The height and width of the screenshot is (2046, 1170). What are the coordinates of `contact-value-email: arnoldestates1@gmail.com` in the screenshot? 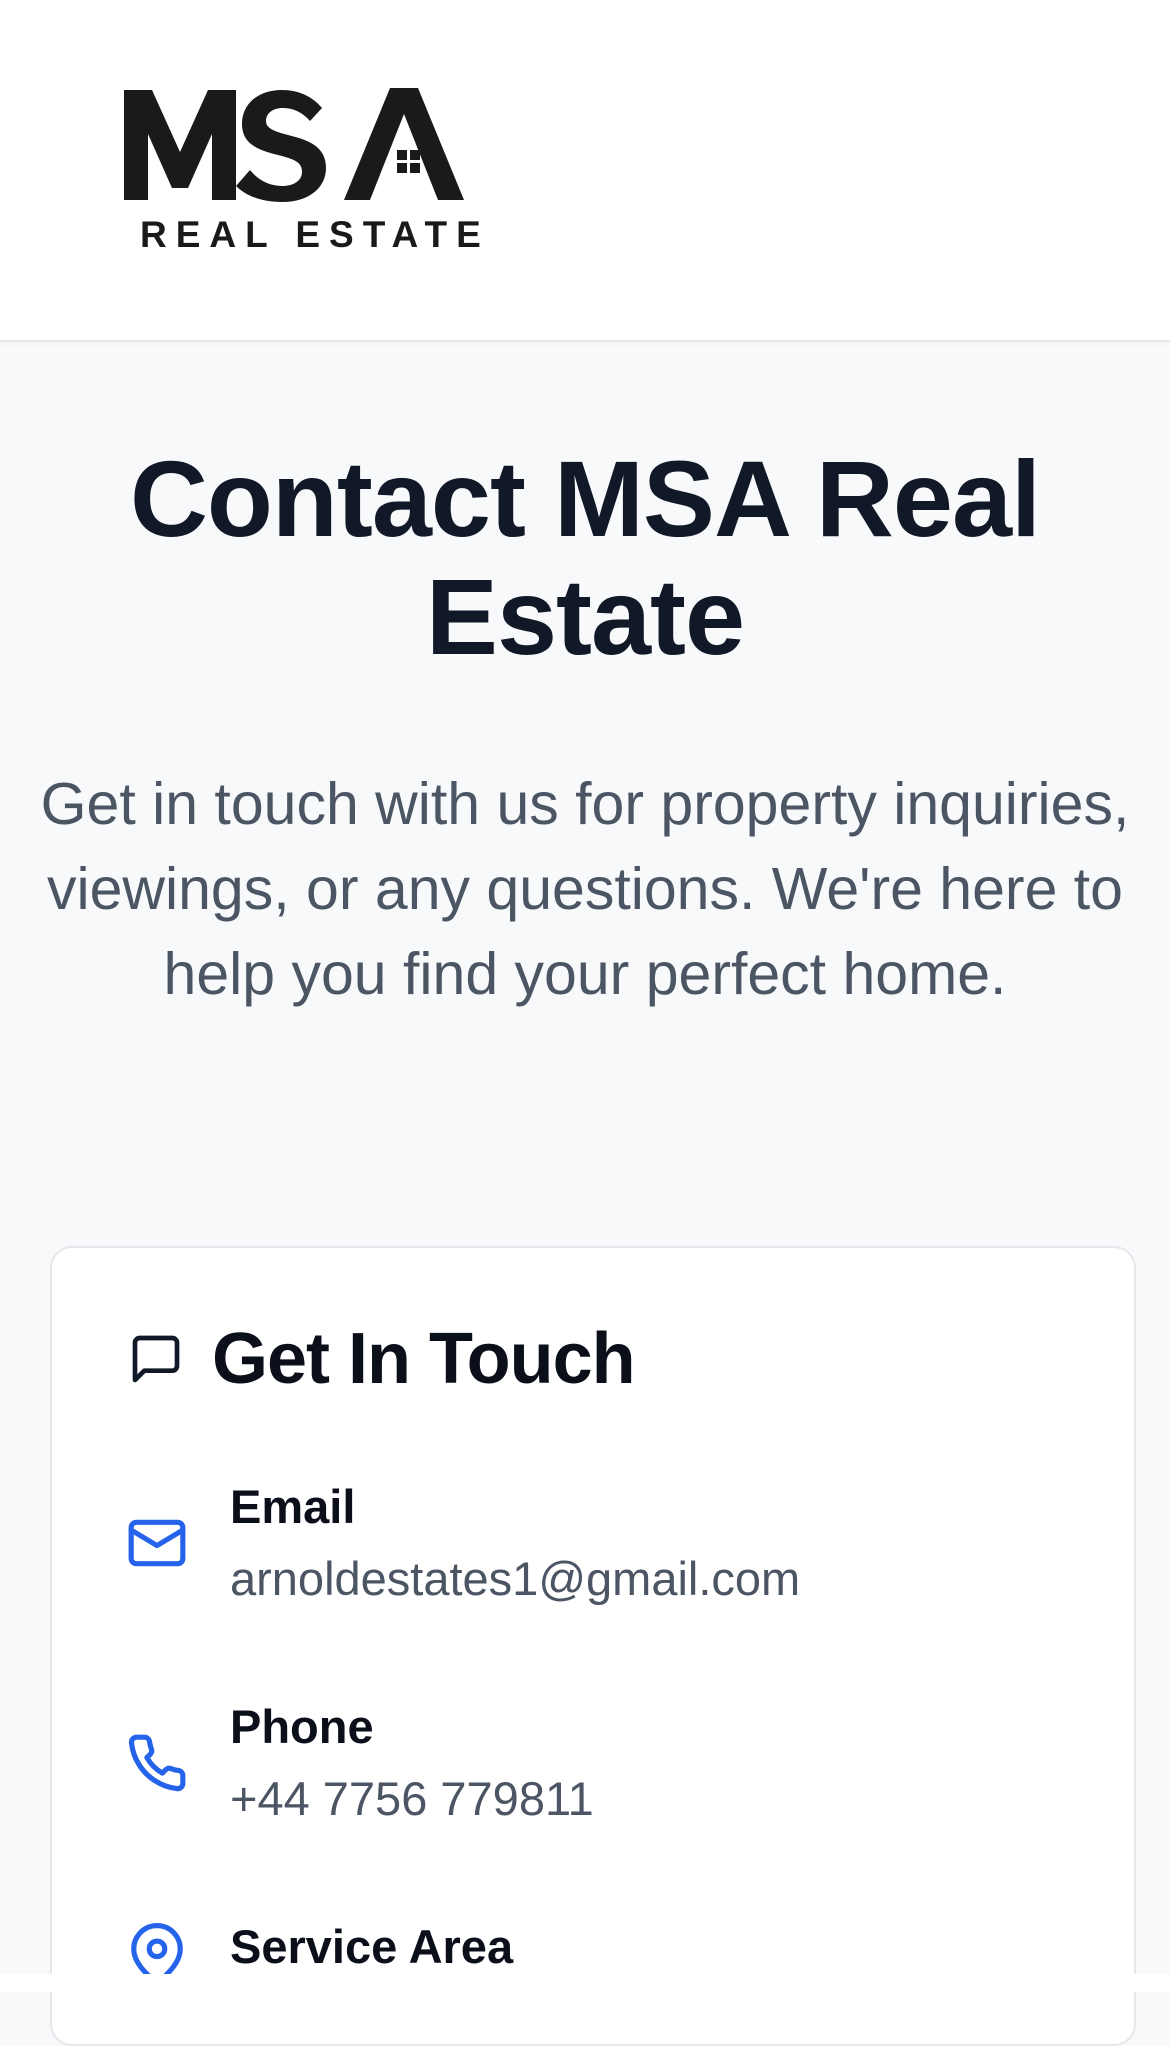 It's located at (515, 1579).